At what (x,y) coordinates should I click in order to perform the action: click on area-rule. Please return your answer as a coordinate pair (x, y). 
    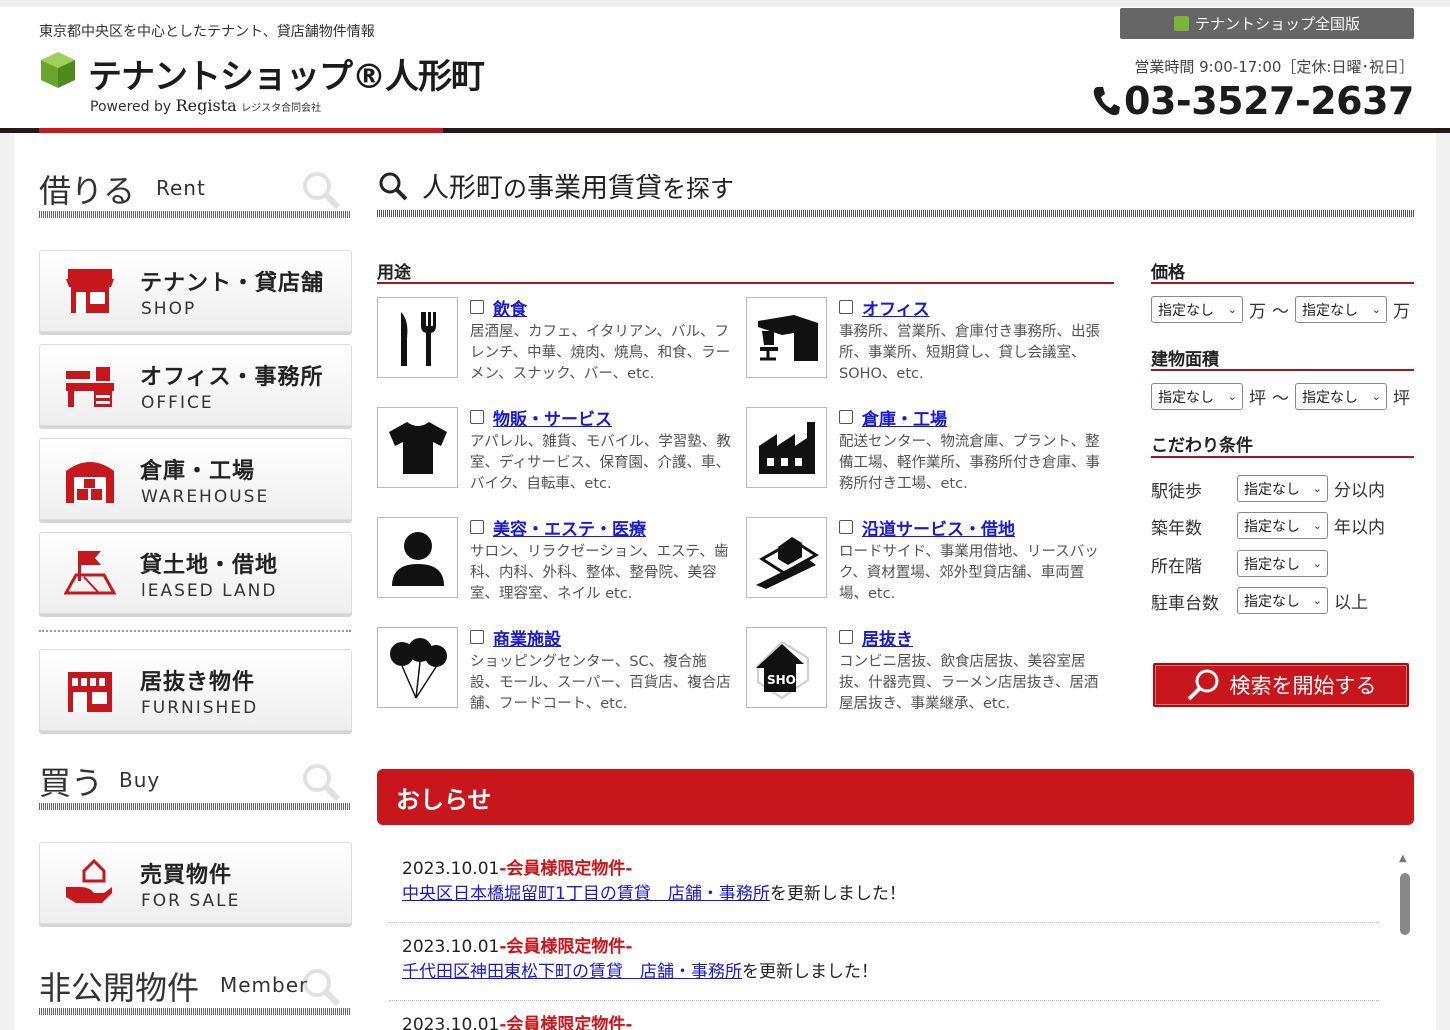
    Looking at the image, I should click on (1282, 370).